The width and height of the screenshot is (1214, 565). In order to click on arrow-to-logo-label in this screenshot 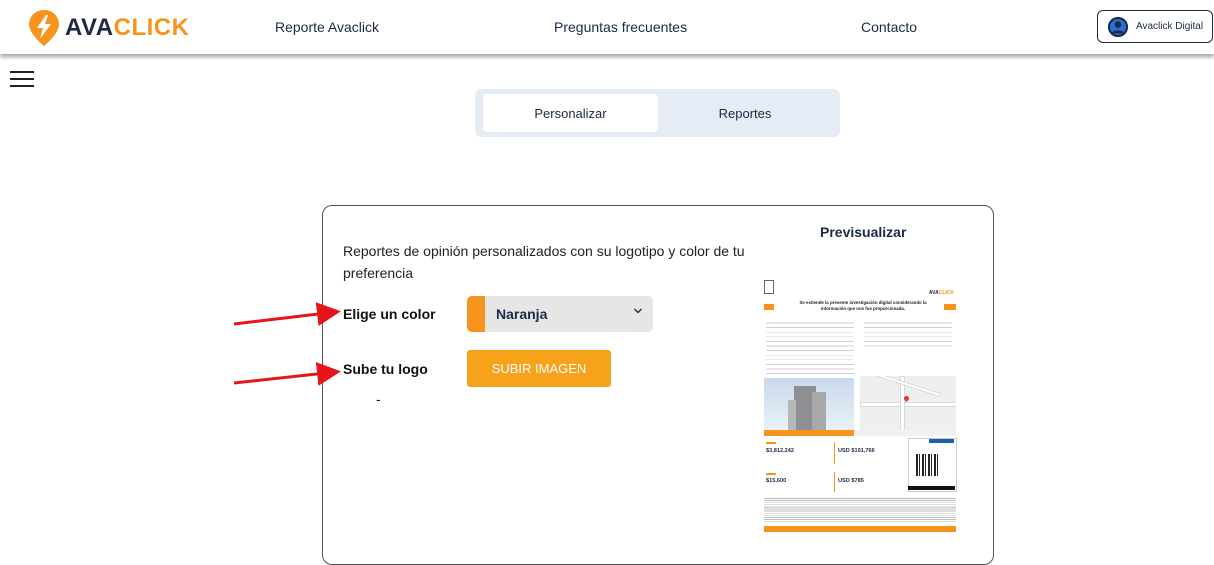, I will do `click(287, 374)`.